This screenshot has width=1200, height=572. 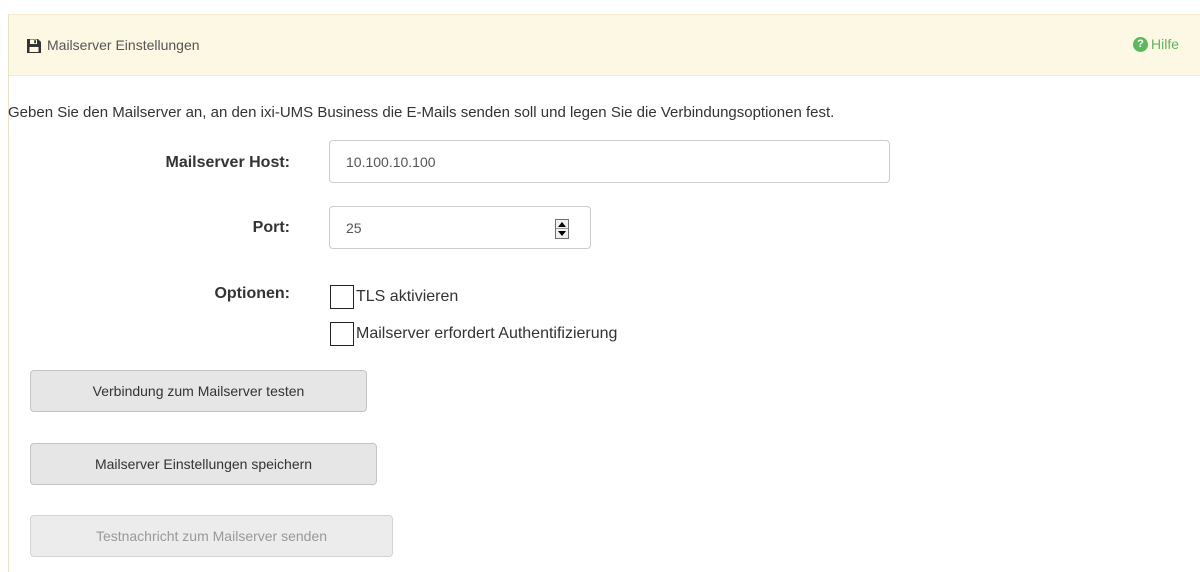 I want to click on auth-label: Mailserver erfordert Authentifizierung, so click(x=487, y=333).